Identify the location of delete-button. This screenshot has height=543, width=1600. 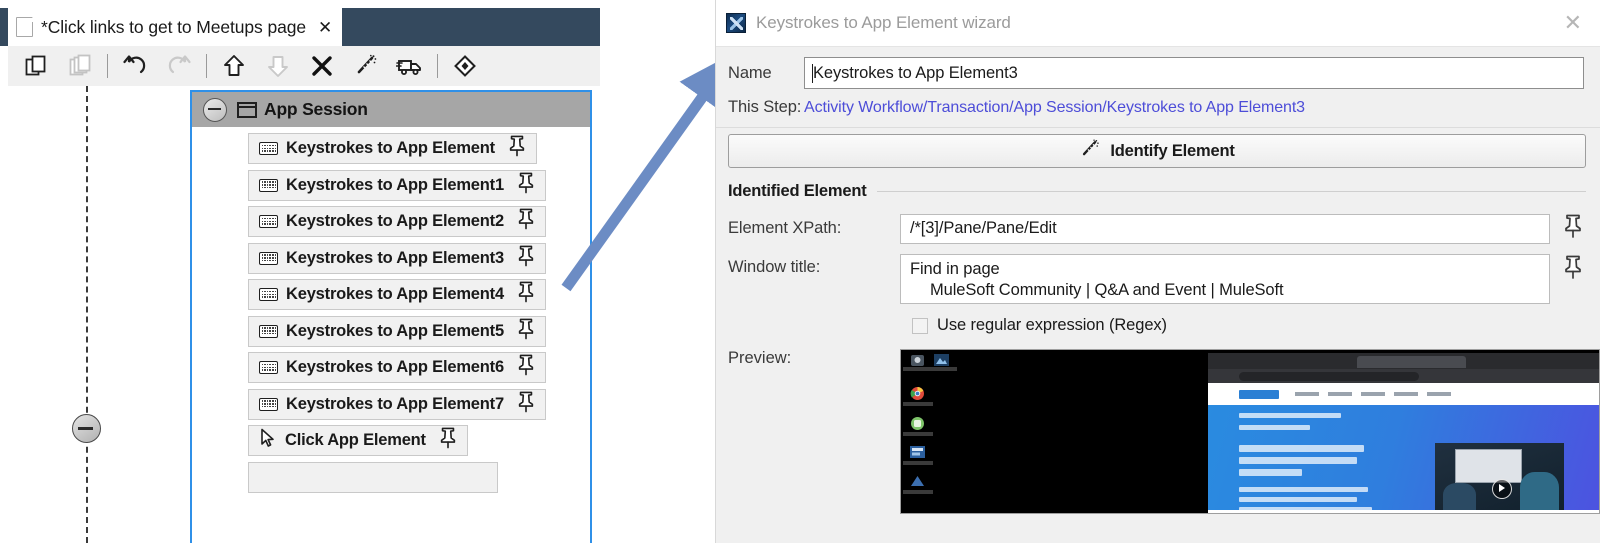
(322, 66).